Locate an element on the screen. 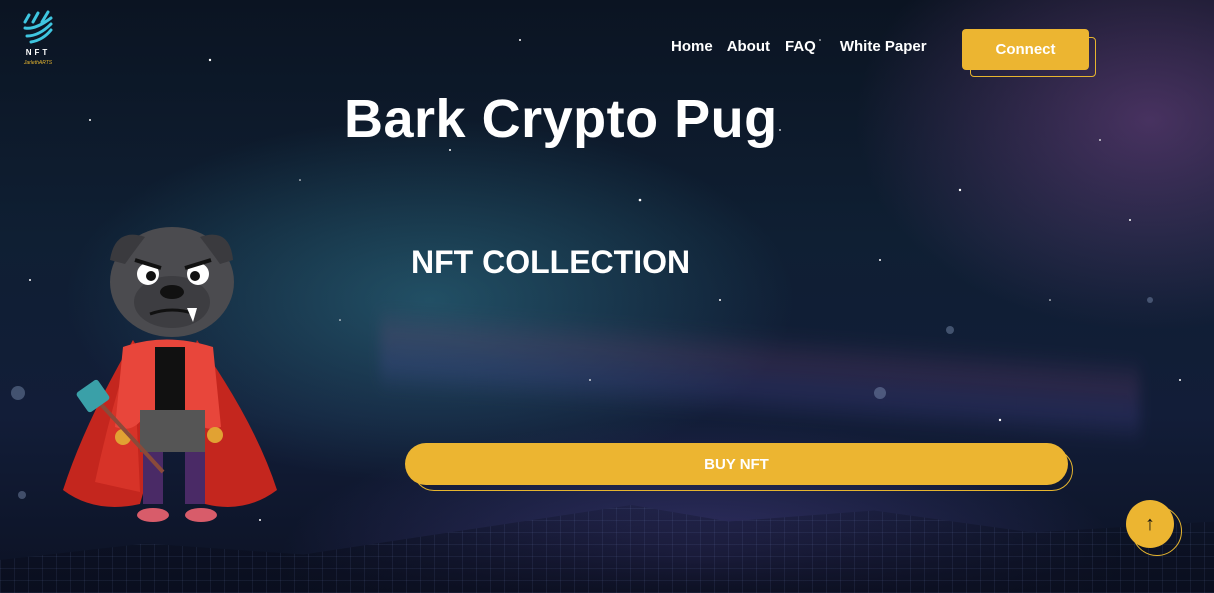  site-logo: NFT JarlethARTS is located at coordinates (38, 38).